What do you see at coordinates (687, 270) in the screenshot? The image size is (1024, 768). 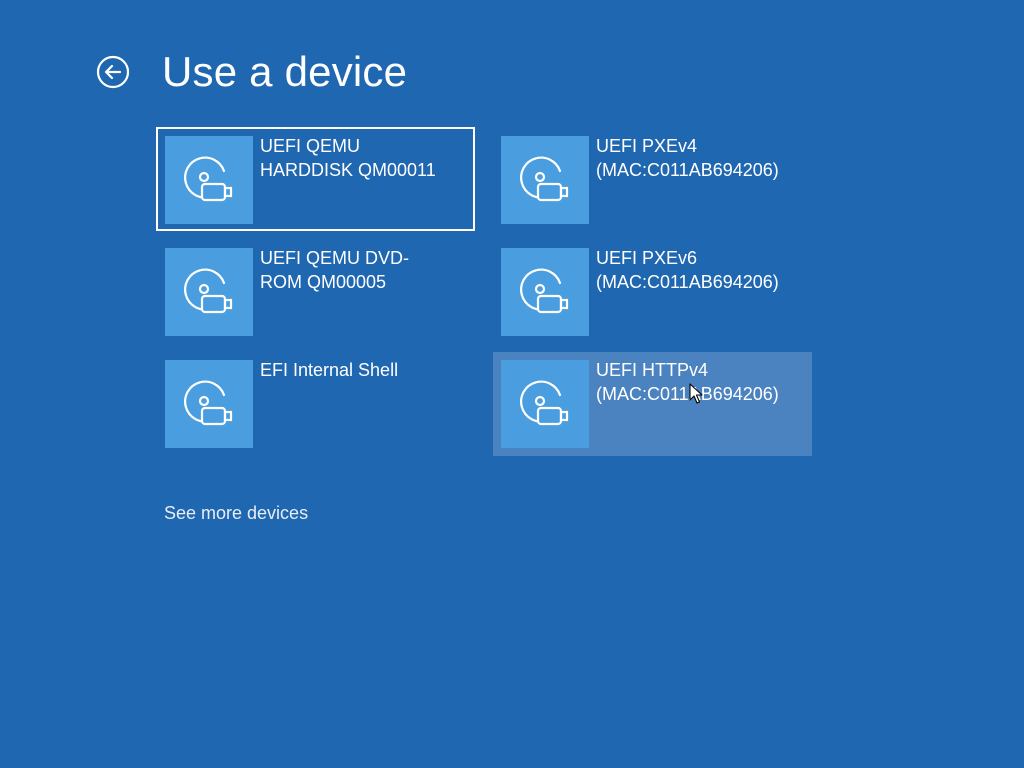 I see `device-label: UEFI PXEv6 (MAC:C011AB694206)` at bounding box center [687, 270].